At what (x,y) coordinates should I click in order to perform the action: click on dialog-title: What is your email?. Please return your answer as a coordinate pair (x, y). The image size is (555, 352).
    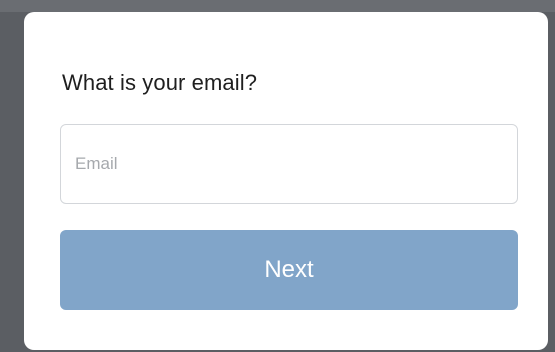
    Looking at the image, I should click on (160, 82).